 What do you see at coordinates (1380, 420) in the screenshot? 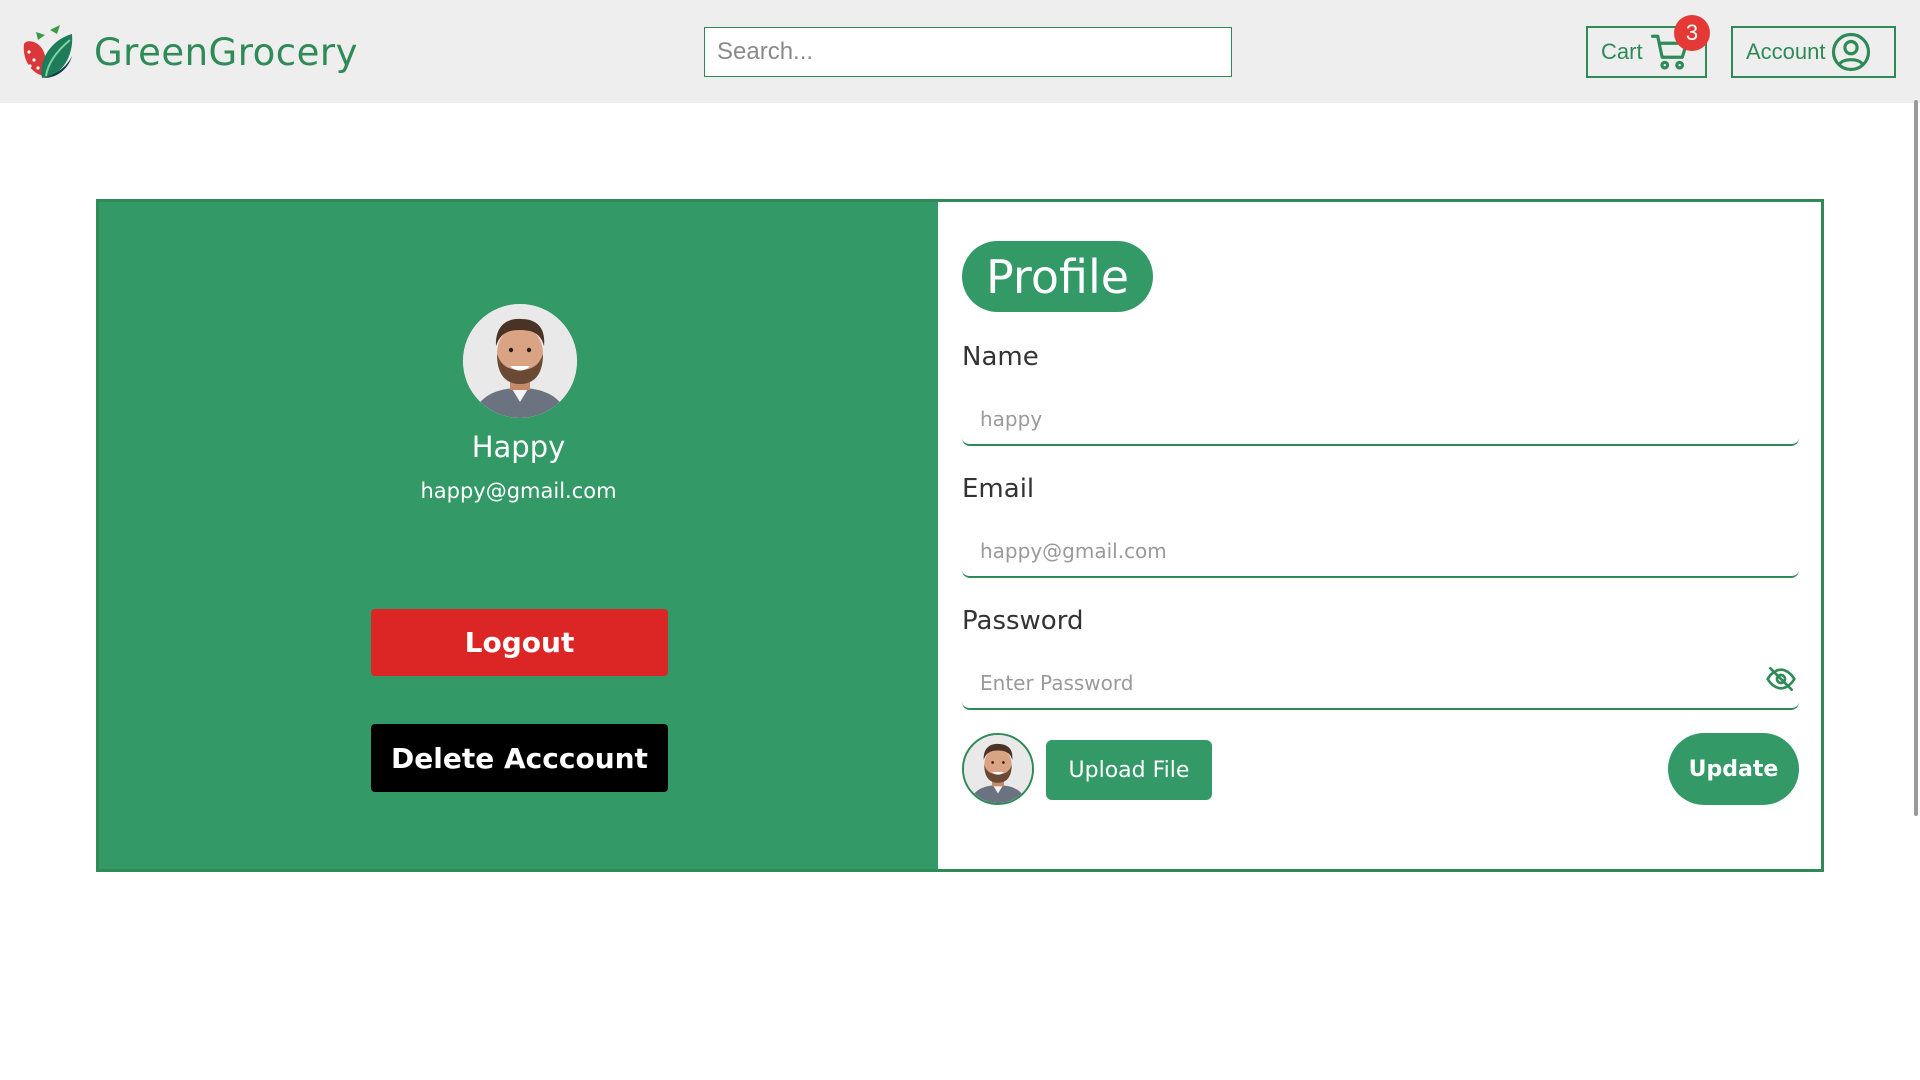
I see `name-field` at bounding box center [1380, 420].